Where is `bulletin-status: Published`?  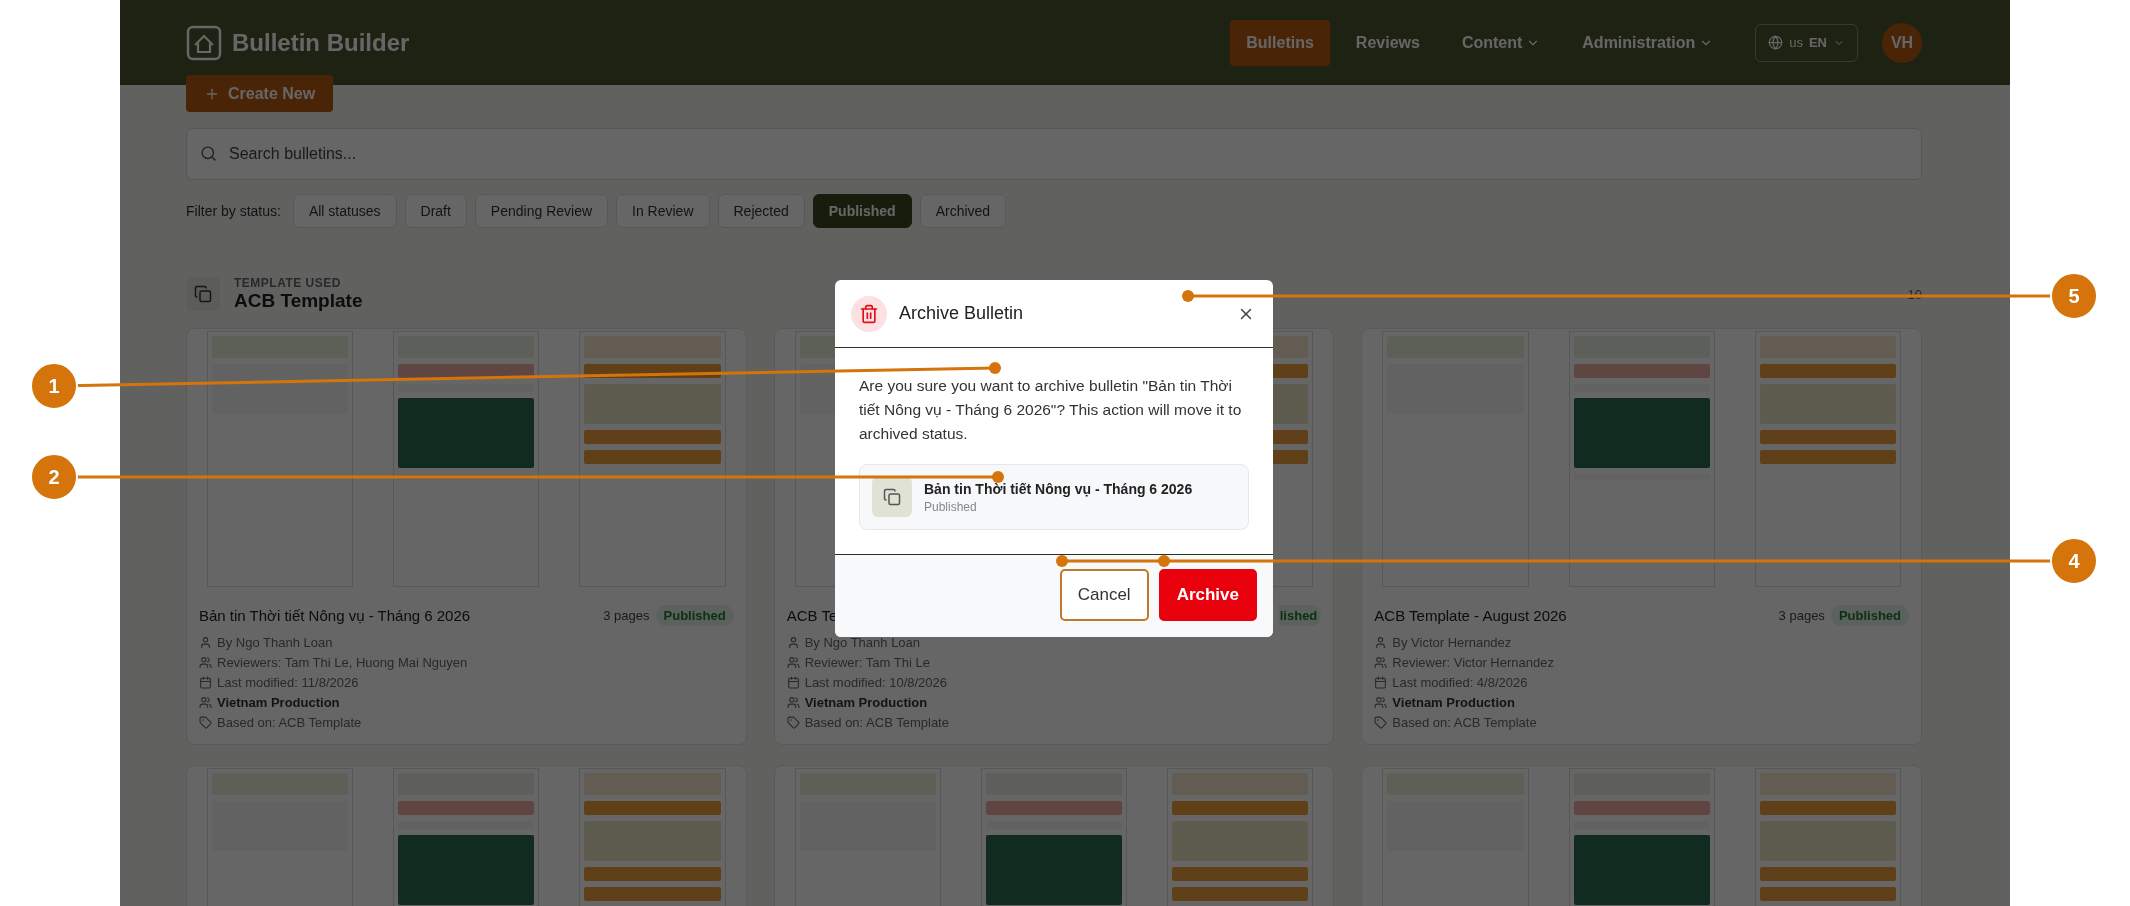 bulletin-status: Published is located at coordinates (951, 506).